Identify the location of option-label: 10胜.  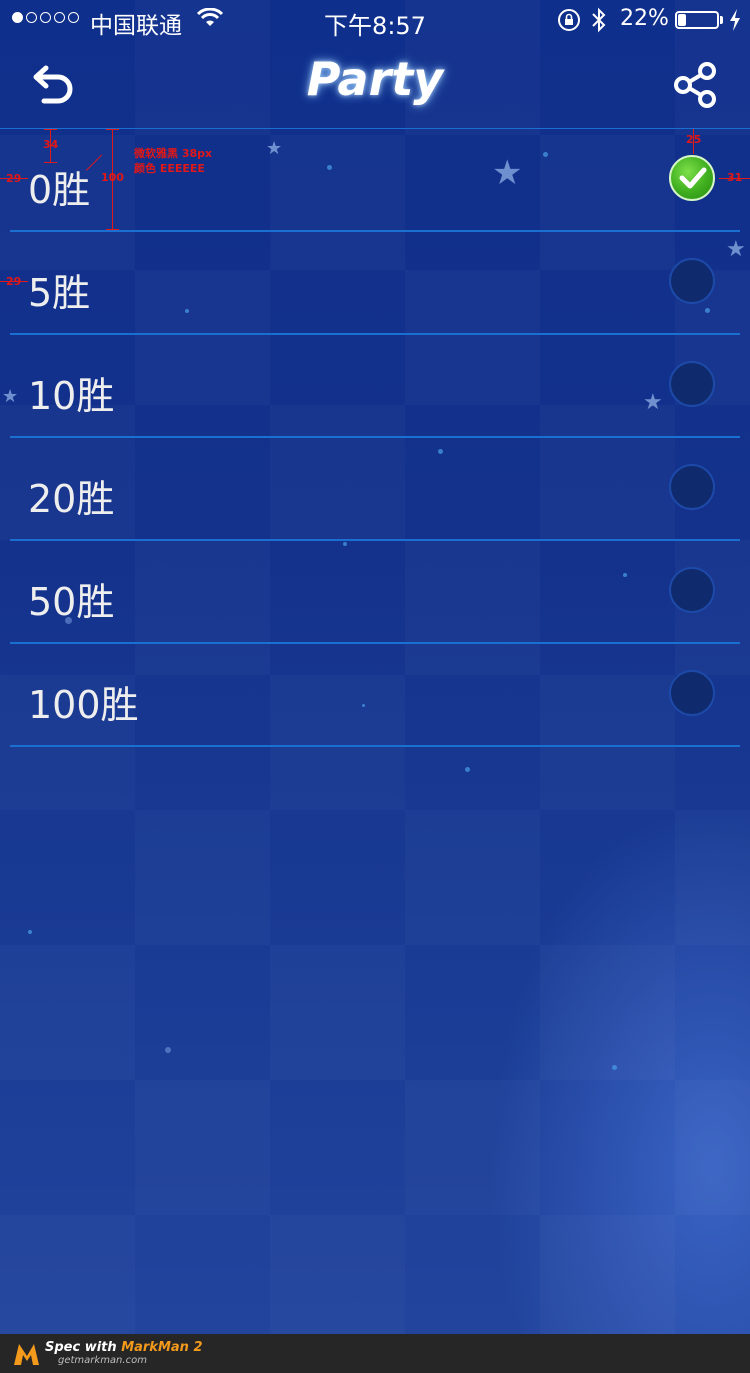
(71, 396).